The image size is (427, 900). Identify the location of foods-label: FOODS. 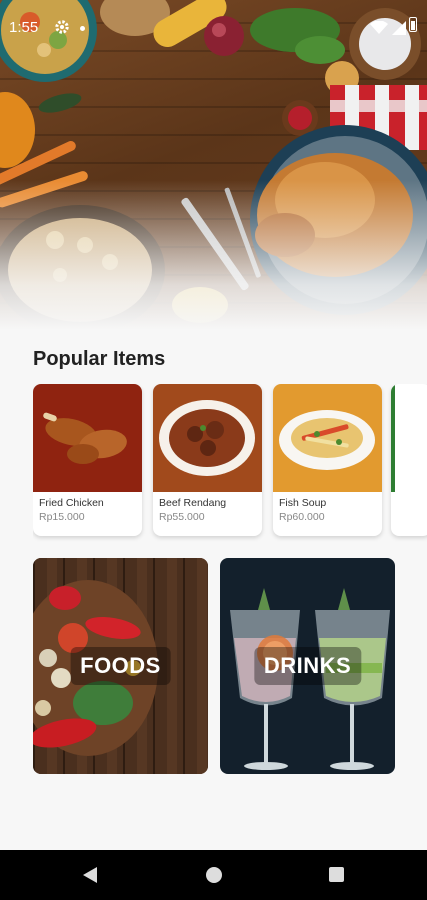
(120, 666).